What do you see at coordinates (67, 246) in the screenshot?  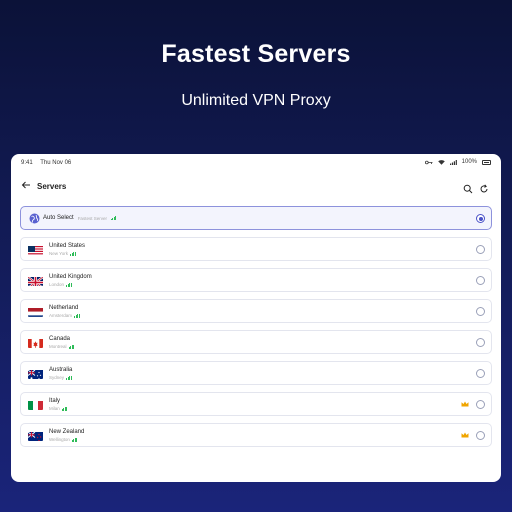 I see `server-country: United States` at bounding box center [67, 246].